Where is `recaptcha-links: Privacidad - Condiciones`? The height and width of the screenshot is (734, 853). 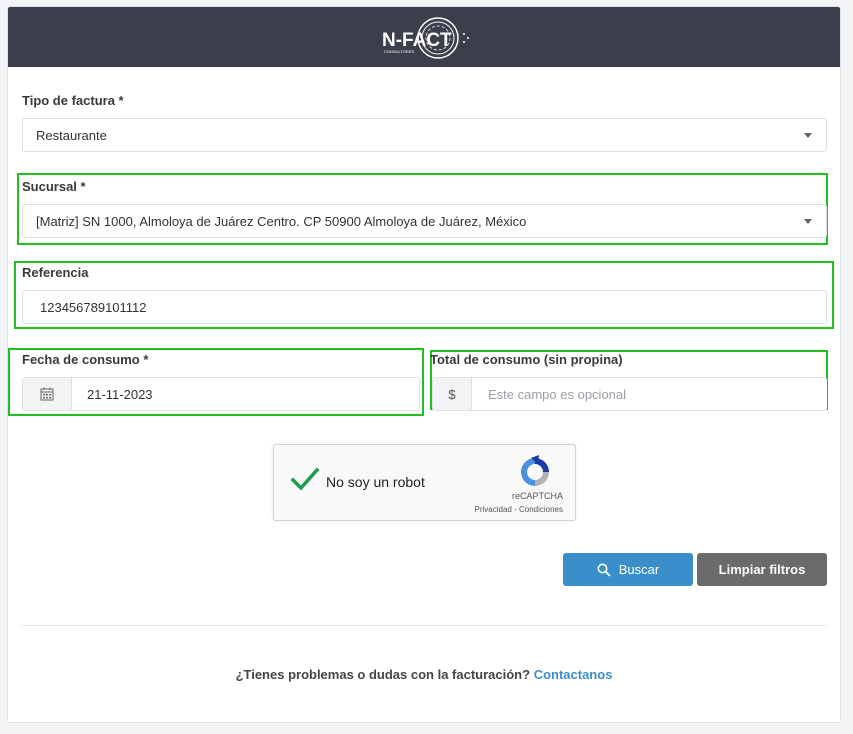 recaptcha-links: Privacidad - Condiciones is located at coordinates (519, 509).